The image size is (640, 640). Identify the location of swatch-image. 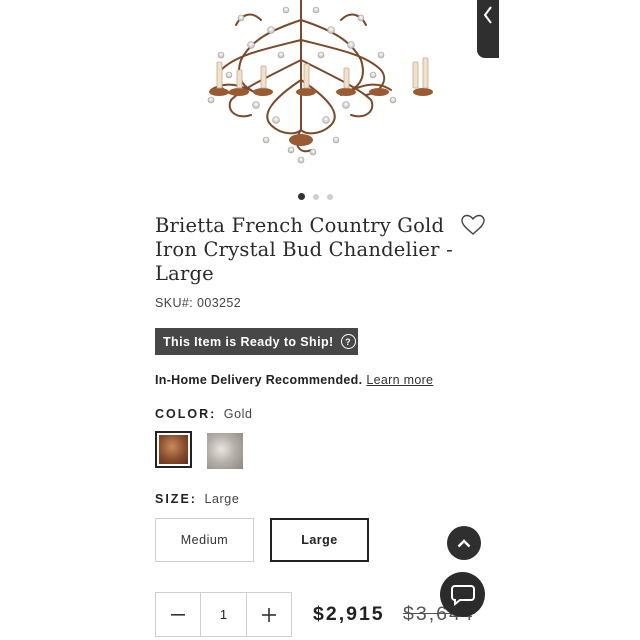
(173, 449).